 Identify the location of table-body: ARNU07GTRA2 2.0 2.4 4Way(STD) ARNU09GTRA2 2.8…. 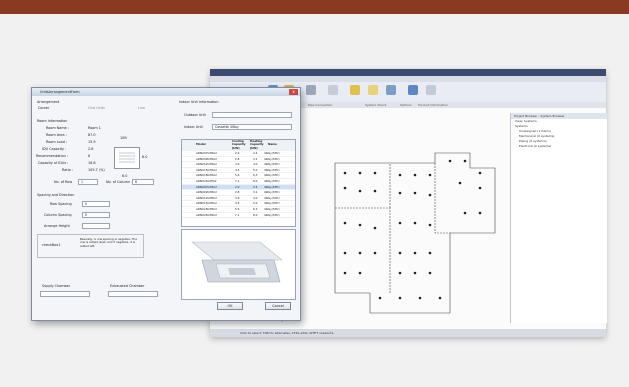
(238, 185).